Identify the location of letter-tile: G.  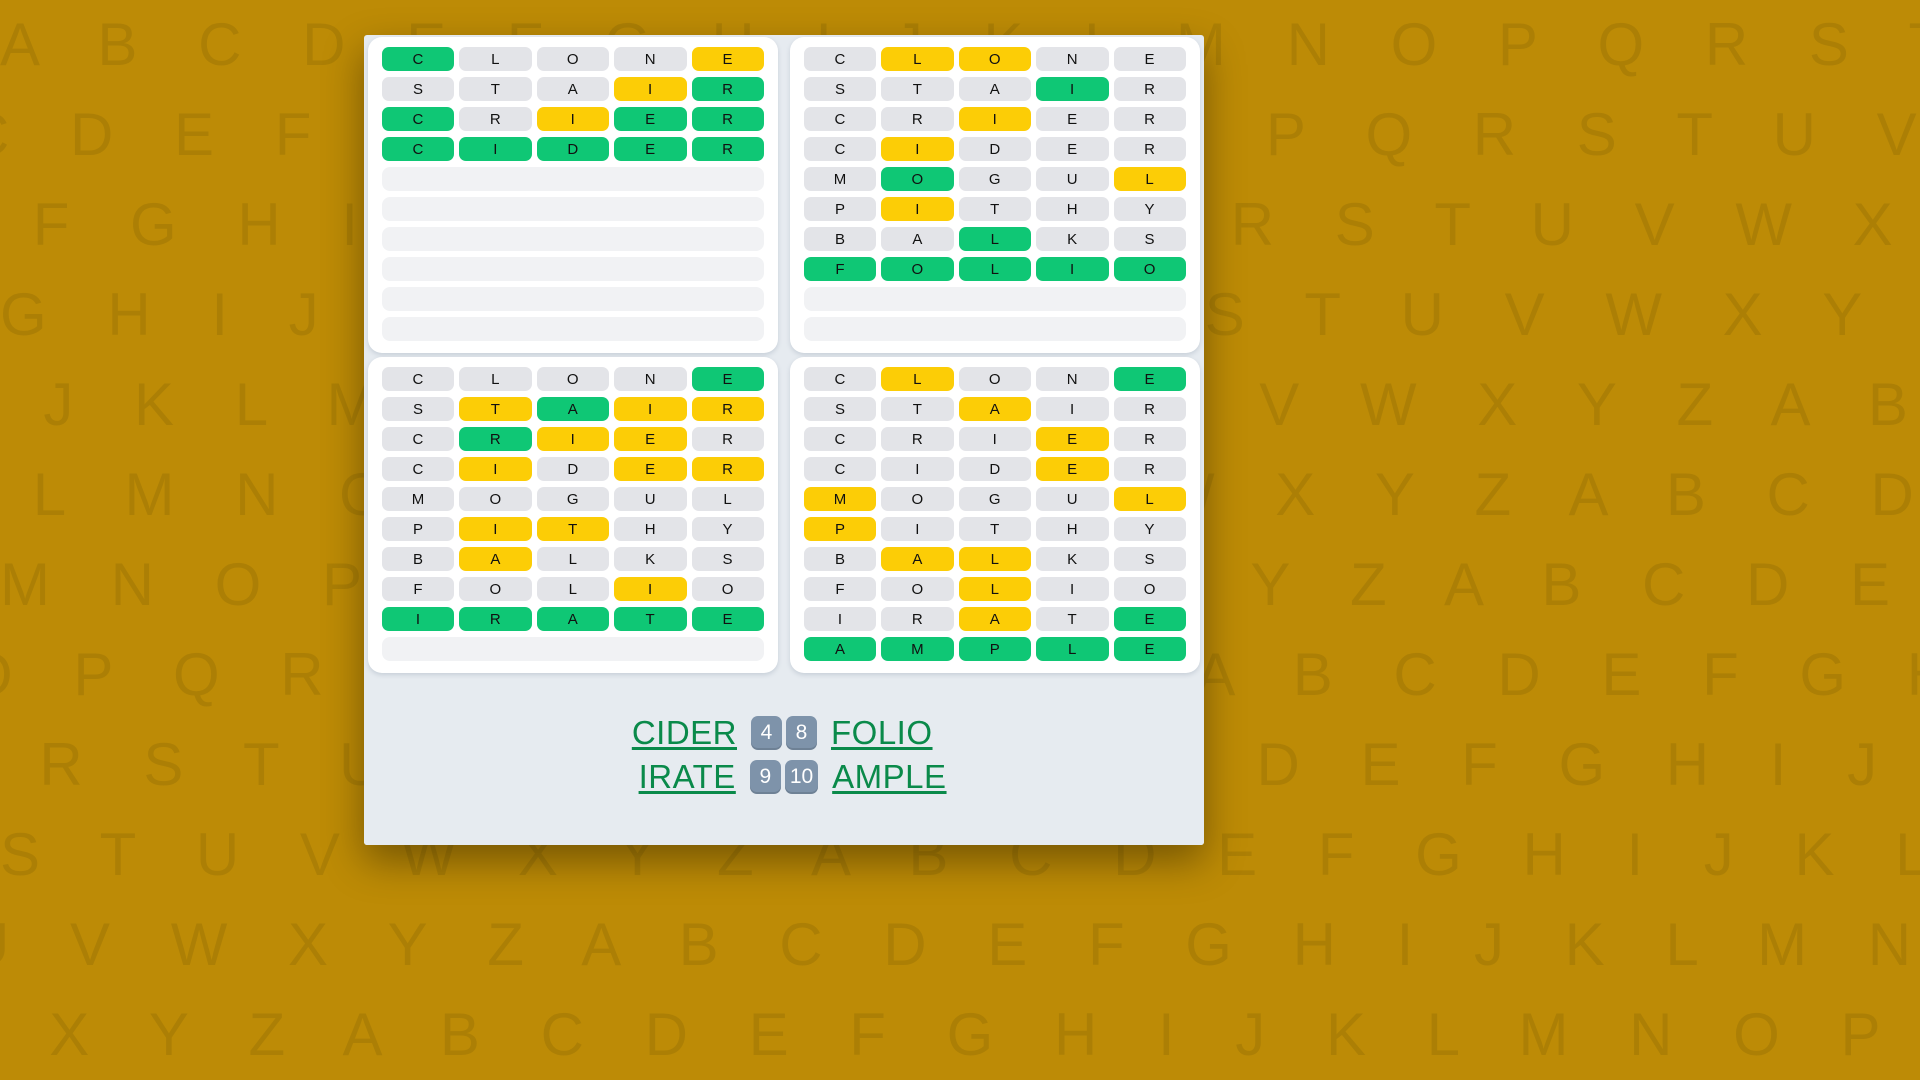
(995, 179).